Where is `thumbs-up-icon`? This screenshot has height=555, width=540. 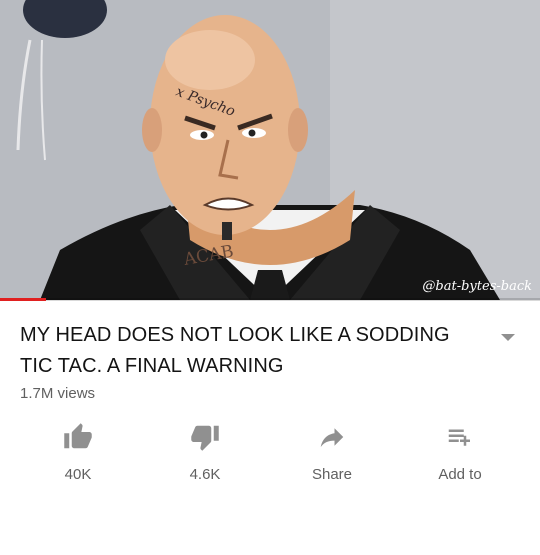
thumbs-up-icon is located at coordinates (78, 437).